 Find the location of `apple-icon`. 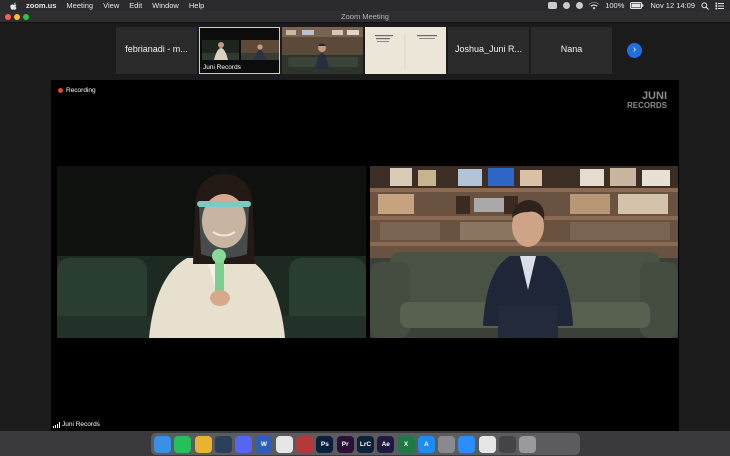

apple-icon is located at coordinates (14, 6).